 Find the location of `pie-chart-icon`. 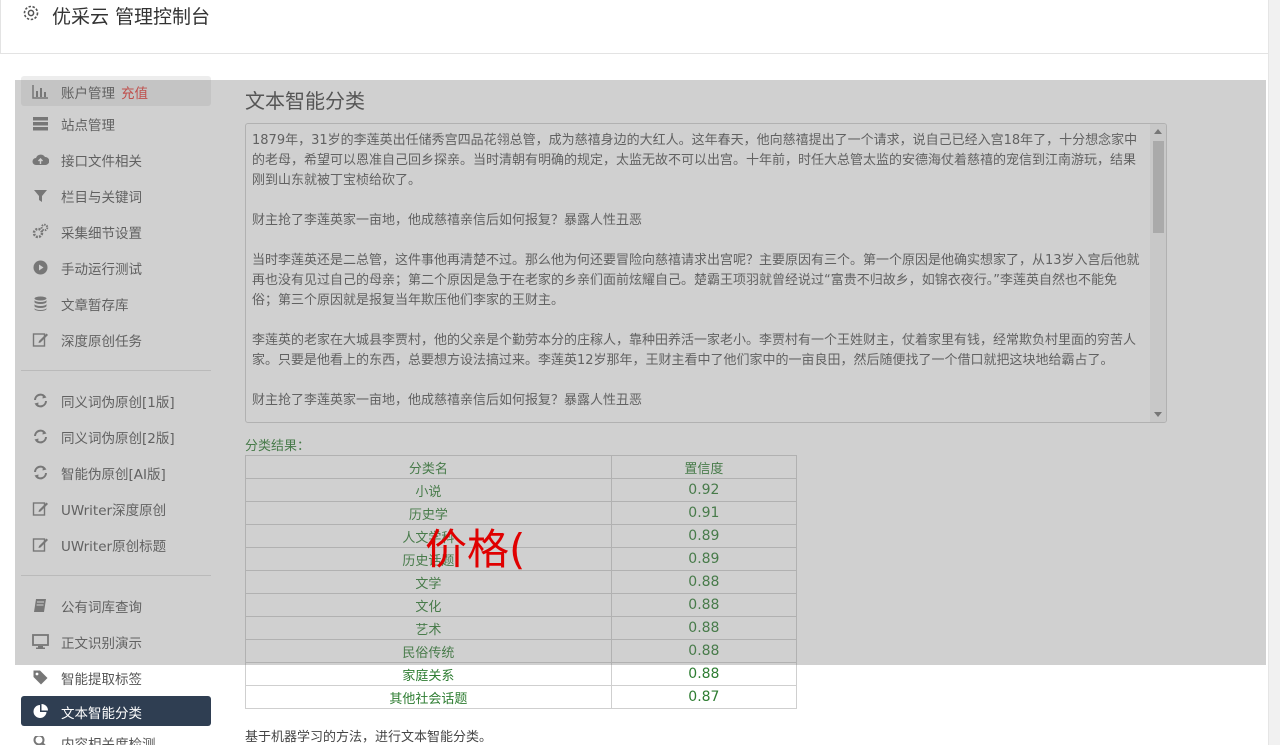

pie-chart-icon is located at coordinates (40, 711).